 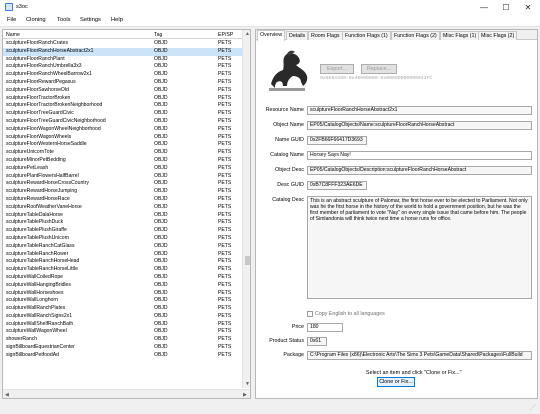 What do you see at coordinates (7, 395) in the screenshot?
I see `scroll-left-arrow-icon: ◀` at bounding box center [7, 395].